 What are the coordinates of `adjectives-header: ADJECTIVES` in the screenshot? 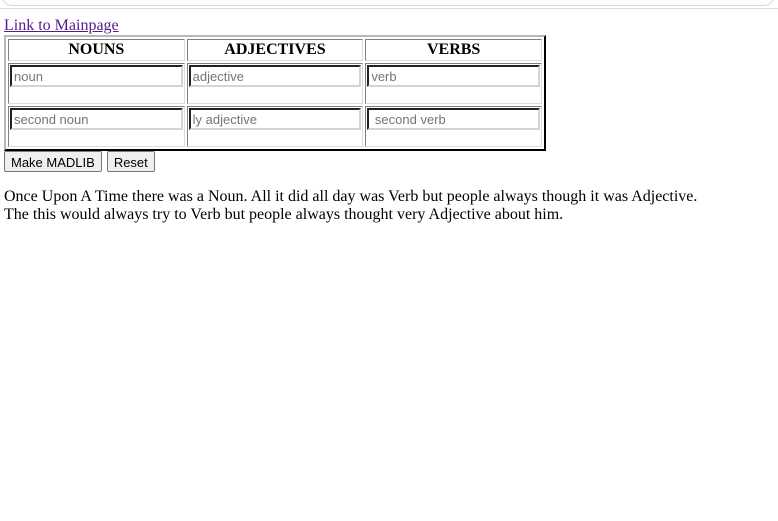 It's located at (275, 50).